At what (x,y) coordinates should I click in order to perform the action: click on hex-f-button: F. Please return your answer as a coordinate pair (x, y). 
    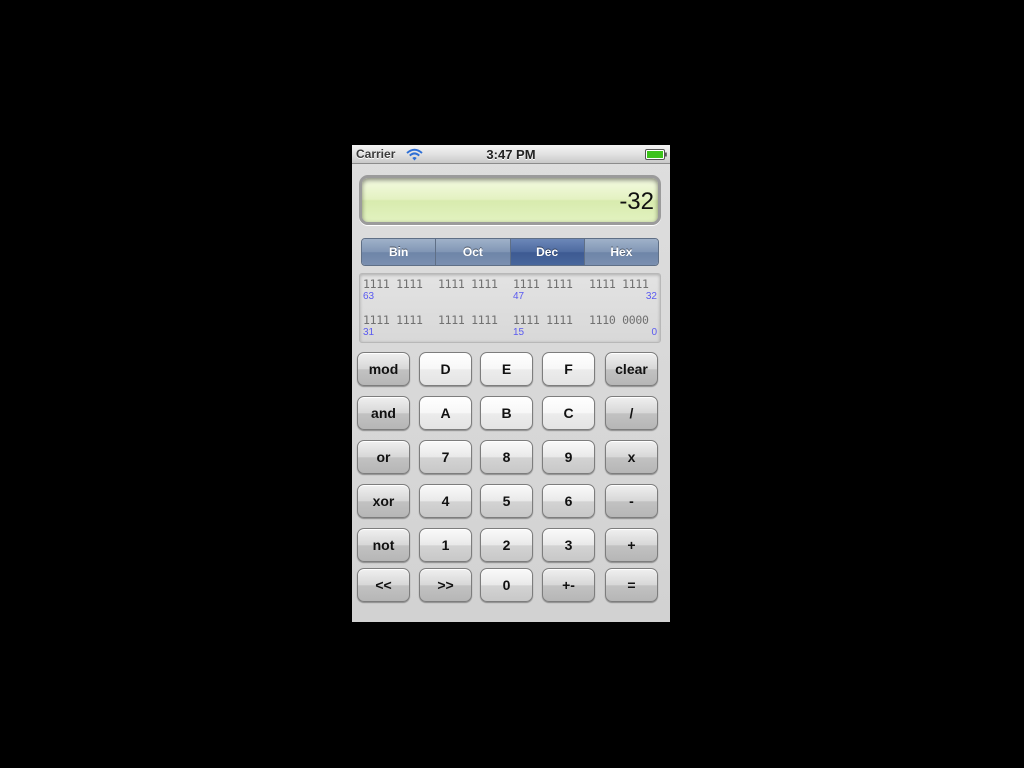
    Looking at the image, I should click on (568, 369).